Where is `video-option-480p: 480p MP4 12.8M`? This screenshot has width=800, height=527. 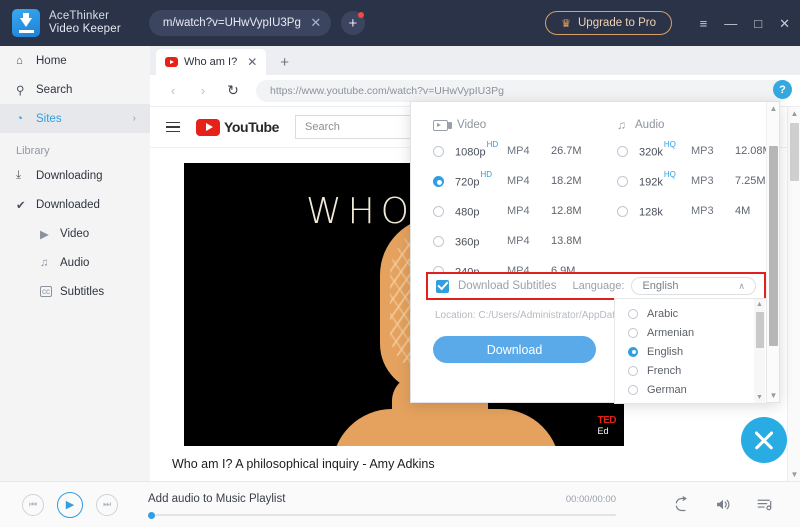
video-option-480p: 480p MP4 12.8M is located at coordinates (503, 211).